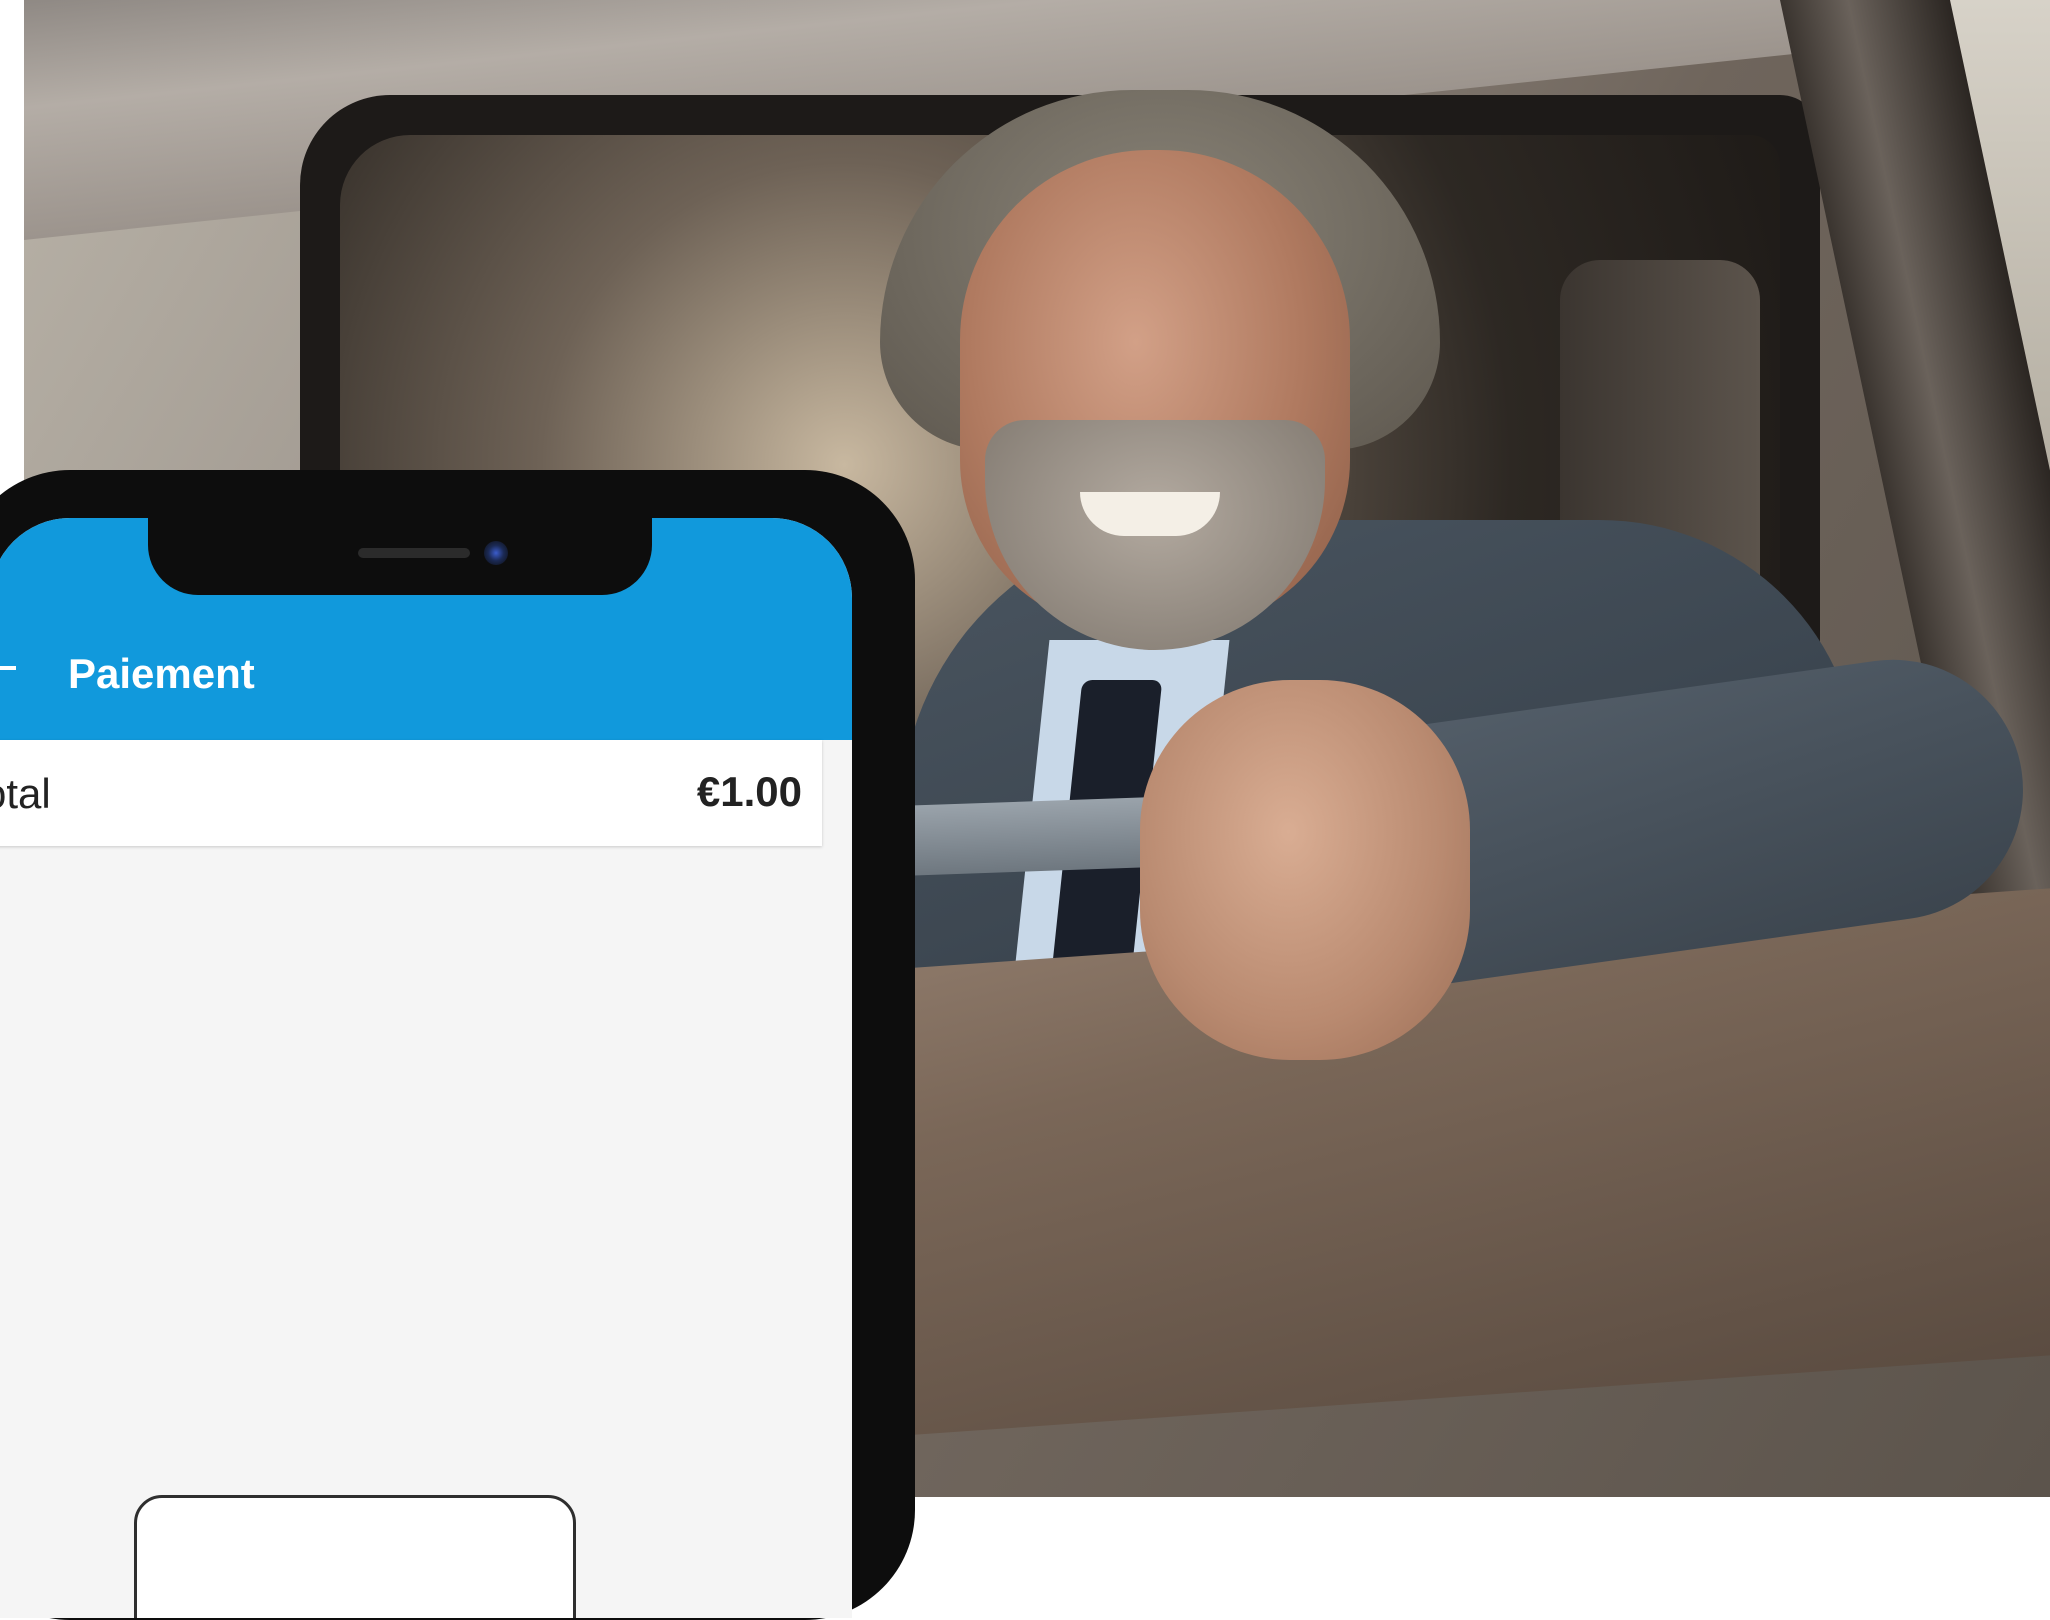 The width and height of the screenshot is (2050, 1620). Describe the element at coordinates (355, 1556) in the screenshot. I see `payment-button` at that location.